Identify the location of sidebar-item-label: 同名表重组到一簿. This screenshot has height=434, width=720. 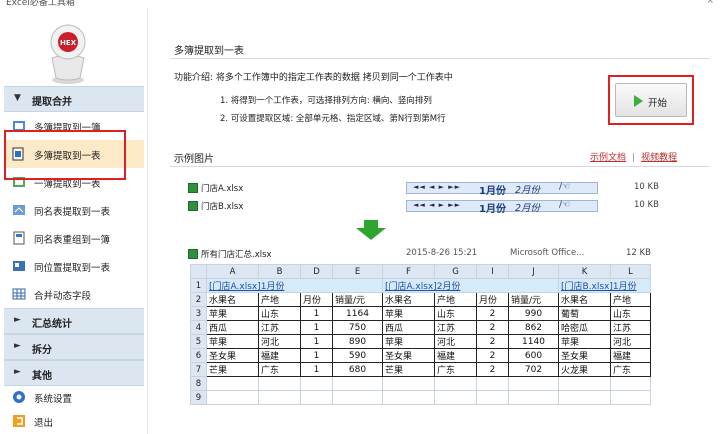
(72, 240).